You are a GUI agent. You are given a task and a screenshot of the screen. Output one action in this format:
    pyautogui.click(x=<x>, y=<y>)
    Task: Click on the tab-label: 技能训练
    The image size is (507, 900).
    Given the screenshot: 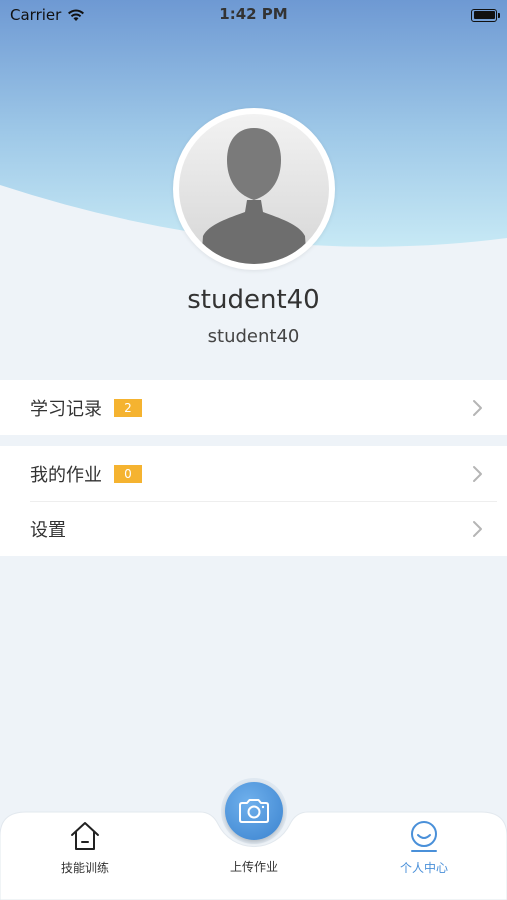 What is the action you would take?
    pyautogui.click(x=84, y=868)
    